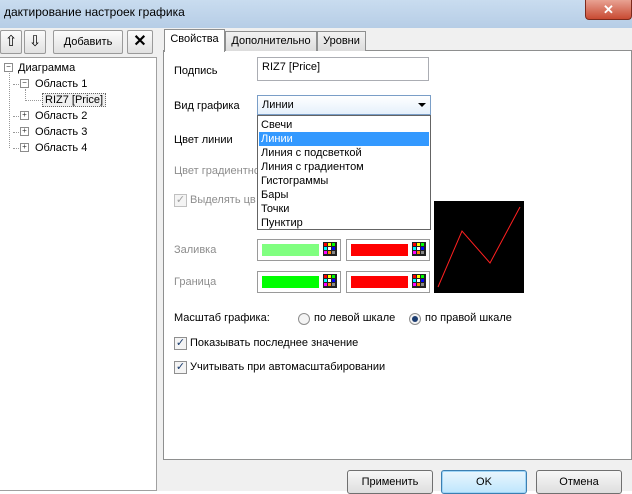 Image resolution: width=632 pixels, height=494 pixels. What do you see at coordinates (278, 105) in the screenshot?
I see `chart-type-value: Линии` at bounding box center [278, 105].